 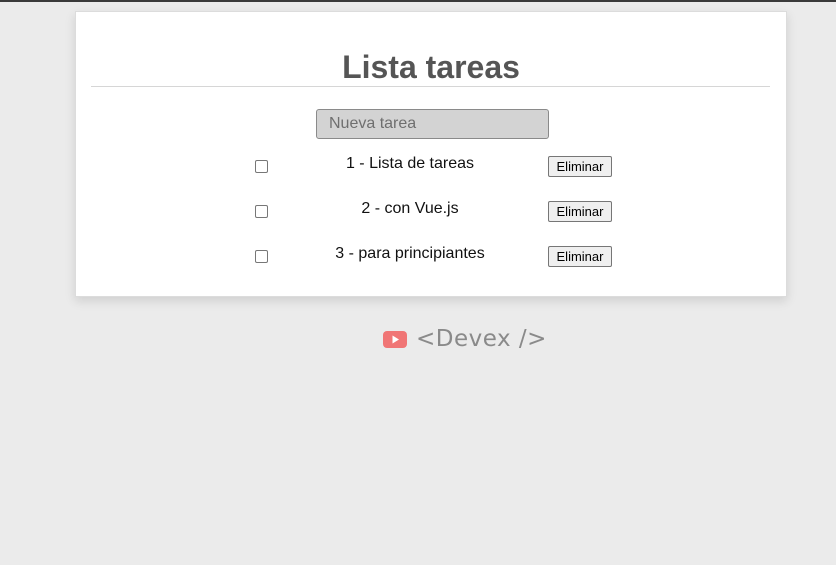 What do you see at coordinates (410, 163) in the screenshot?
I see `task-text: 1 - Lista de tareas` at bounding box center [410, 163].